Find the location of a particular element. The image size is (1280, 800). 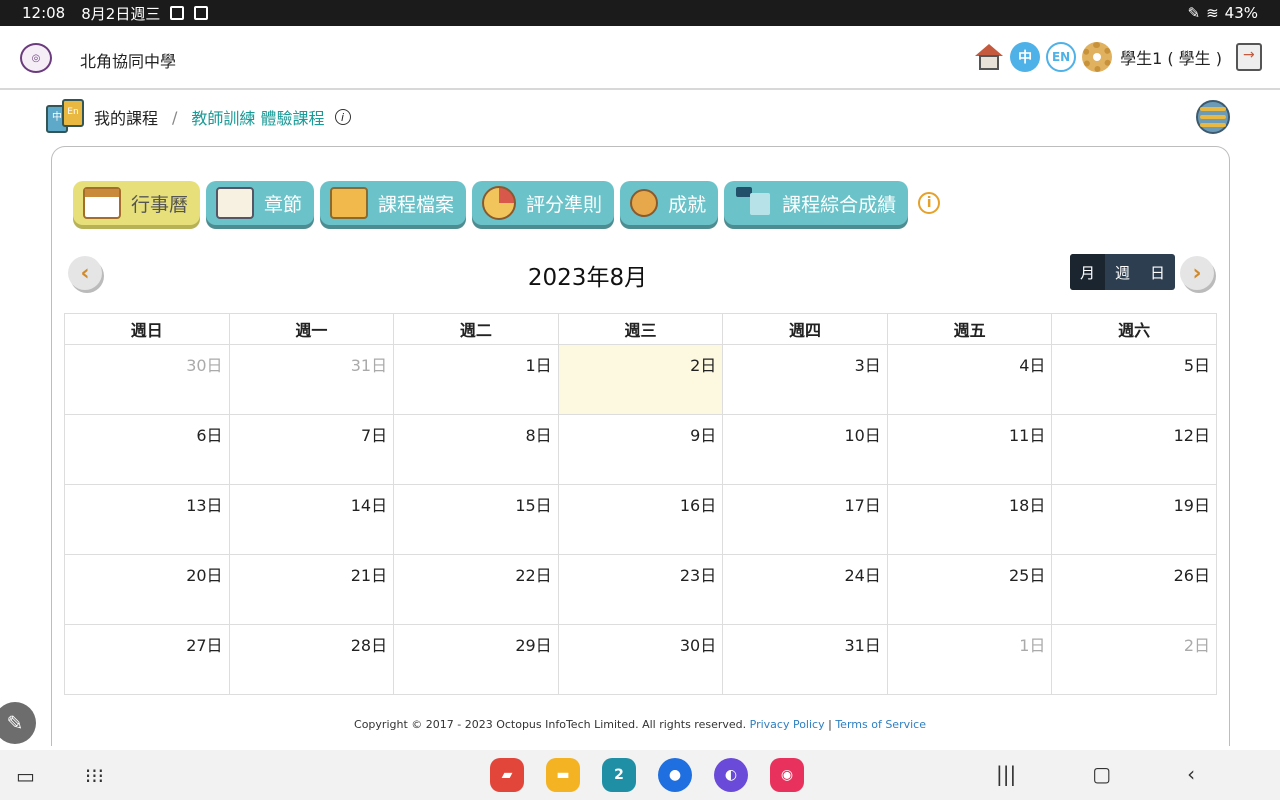

calendar-week-row: 20日 21日 22日 23日 24日 25日 26日 is located at coordinates (640, 589).